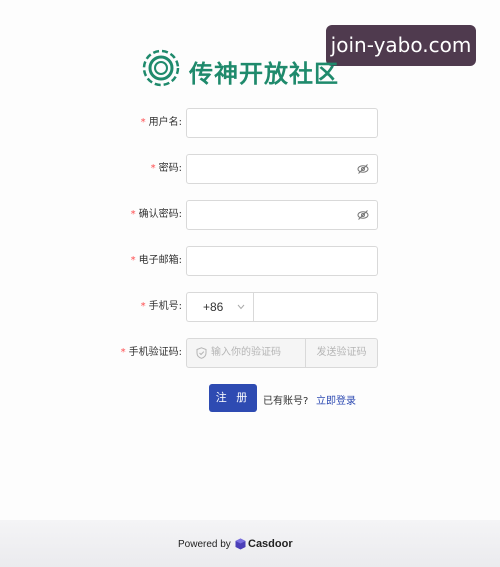 The width and height of the screenshot is (500, 567). I want to click on confirm-password-input, so click(282, 215).